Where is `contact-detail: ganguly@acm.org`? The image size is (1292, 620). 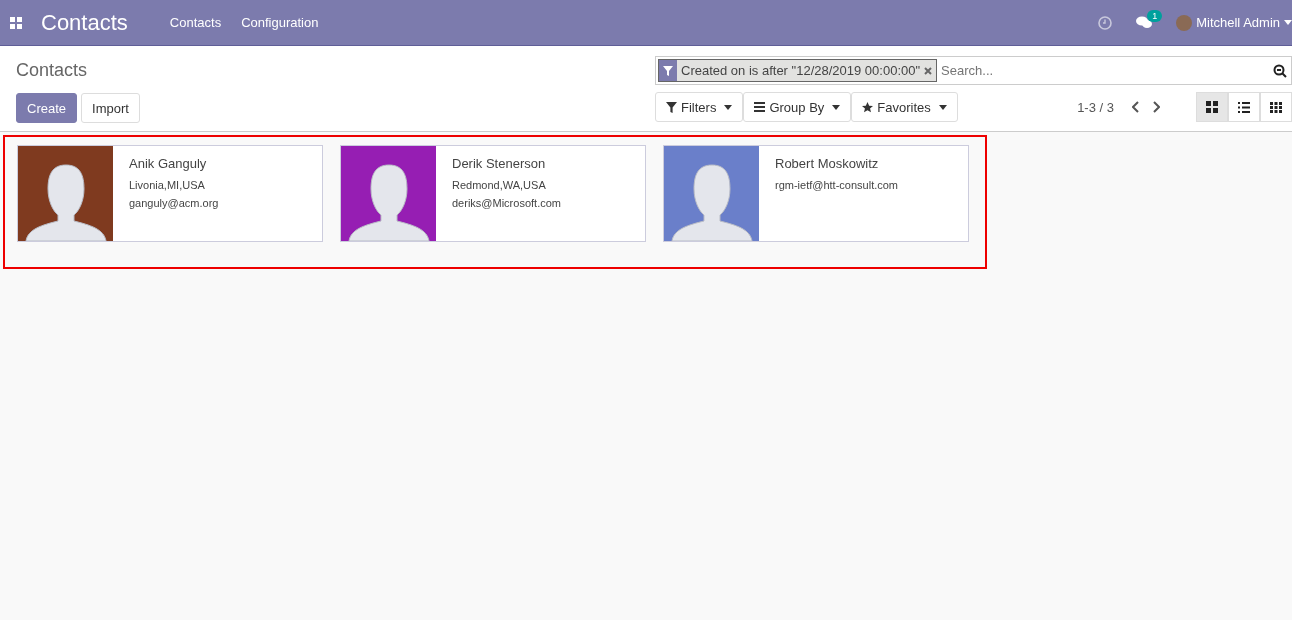 contact-detail: ganguly@acm.org is located at coordinates (174, 203).